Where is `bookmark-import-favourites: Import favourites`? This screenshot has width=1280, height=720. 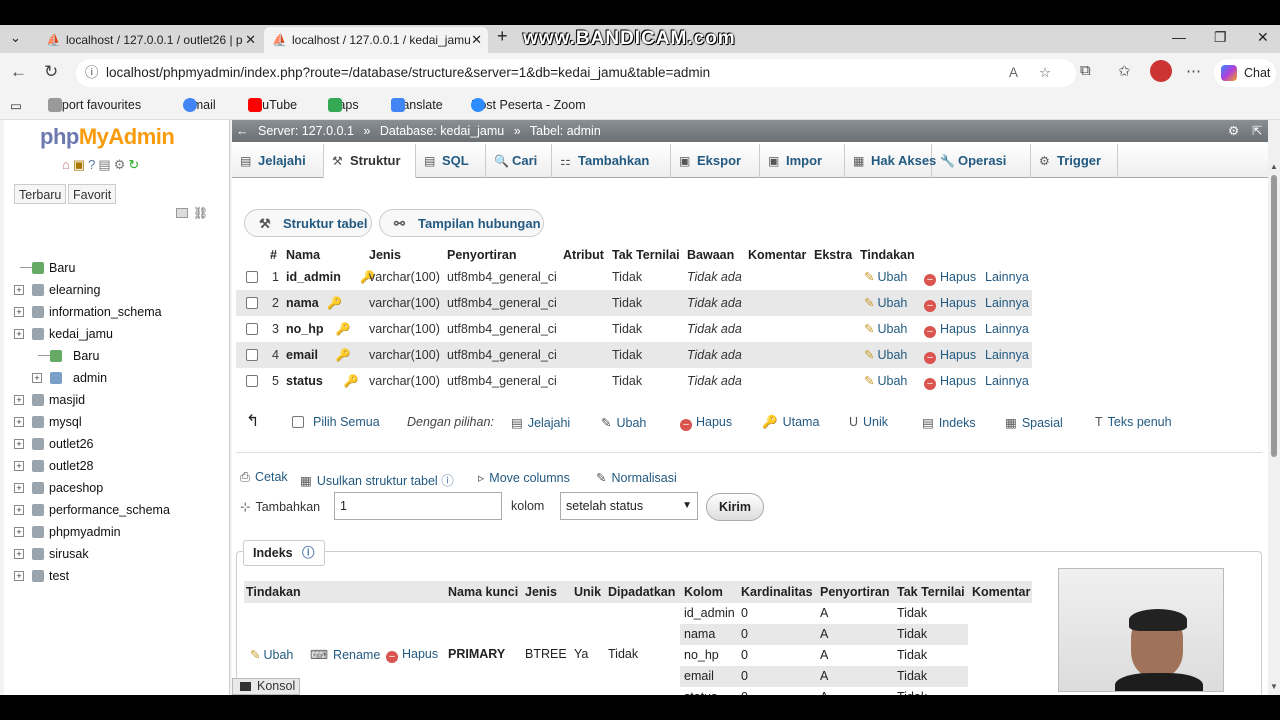 bookmark-import-favourites: Import favourites is located at coordinates (94, 105).